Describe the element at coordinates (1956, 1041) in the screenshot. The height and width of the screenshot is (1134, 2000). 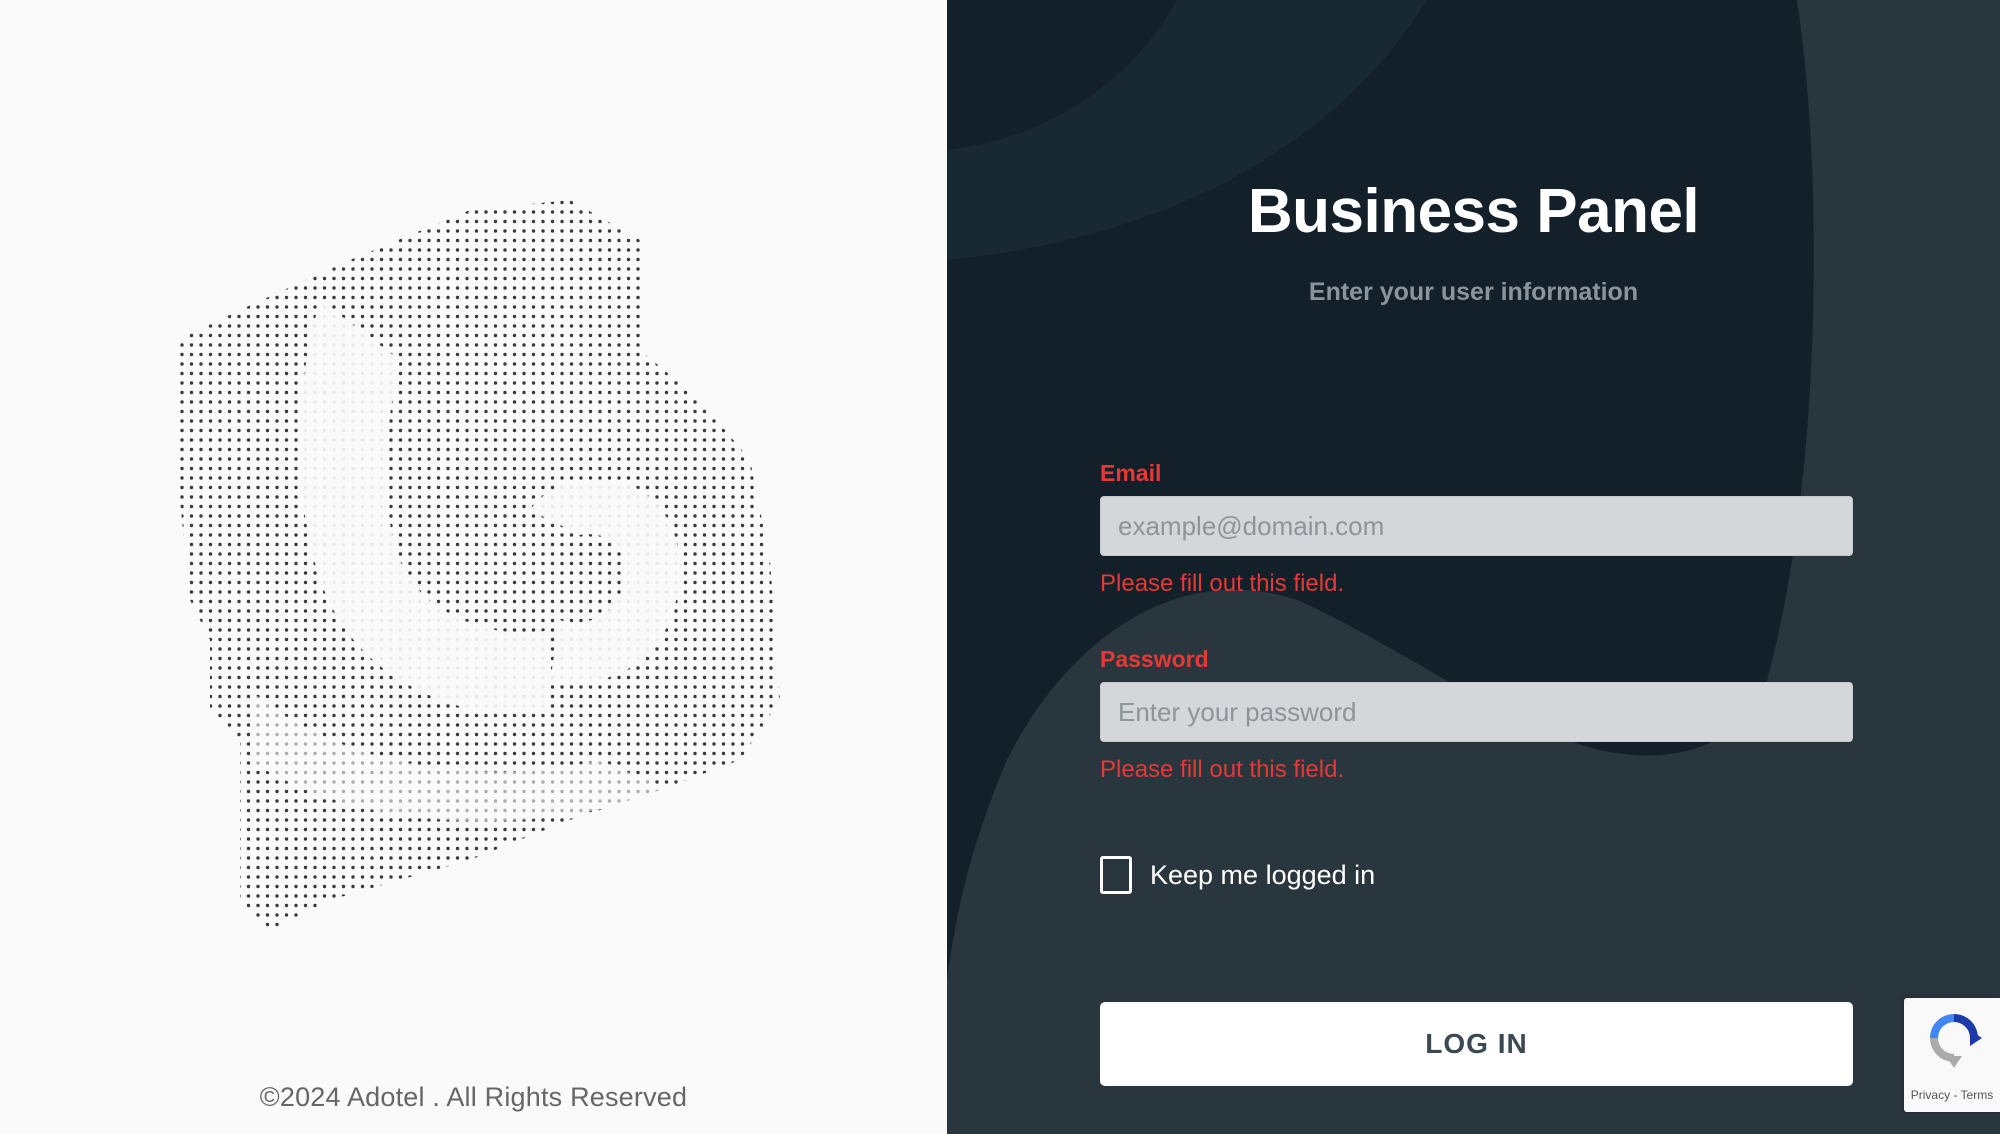
I see `recaptcha-icon` at that location.